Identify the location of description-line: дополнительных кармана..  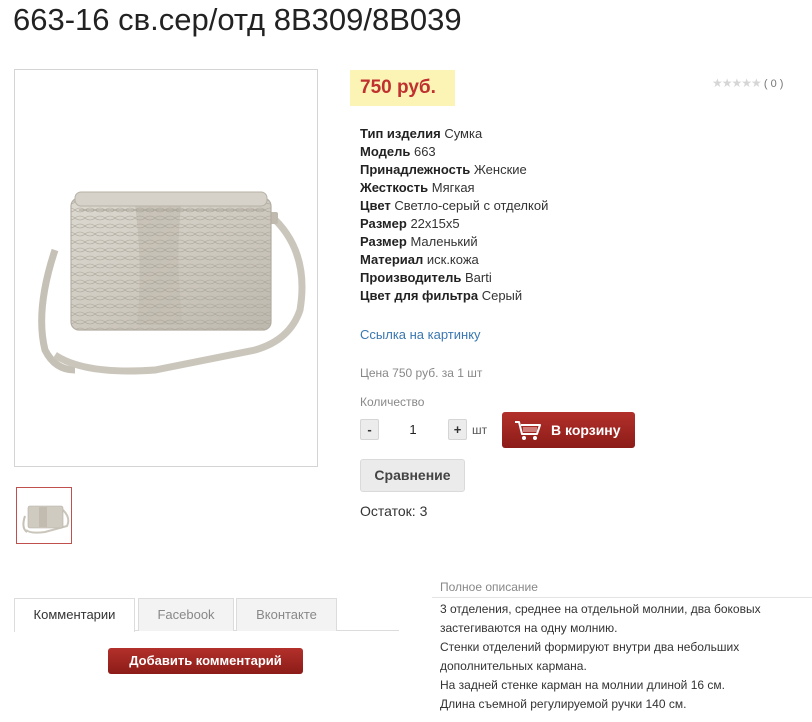
(513, 666).